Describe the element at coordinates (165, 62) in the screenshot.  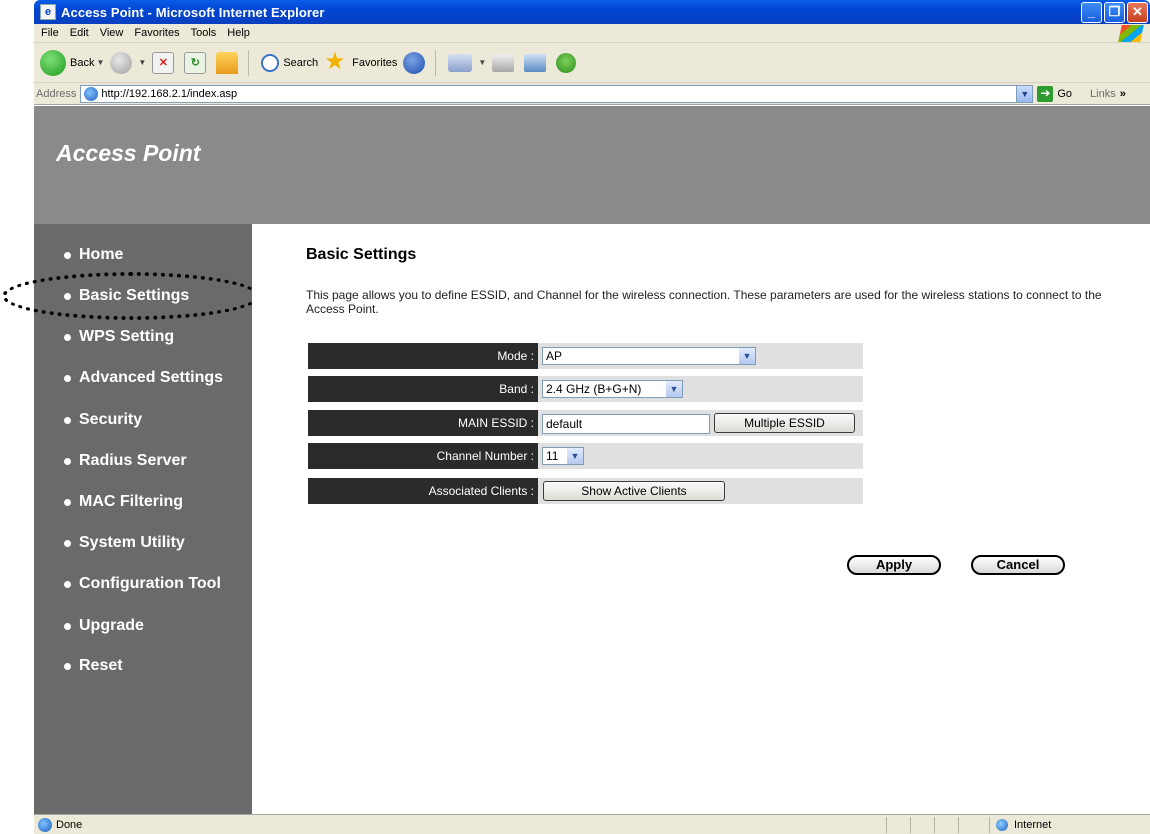
I see `stop-button: ✕` at that location.